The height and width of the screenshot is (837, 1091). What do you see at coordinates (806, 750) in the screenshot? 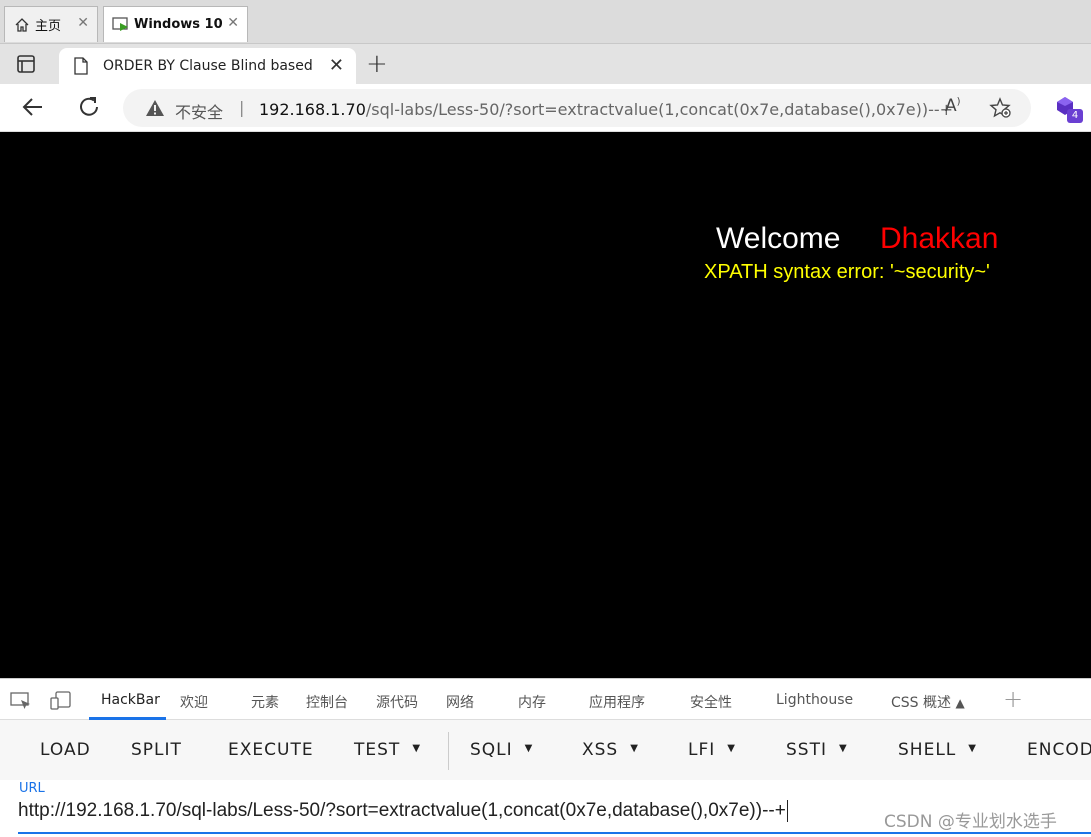
I see `ssti-label: SSTI` at bounding box center [806, 750].